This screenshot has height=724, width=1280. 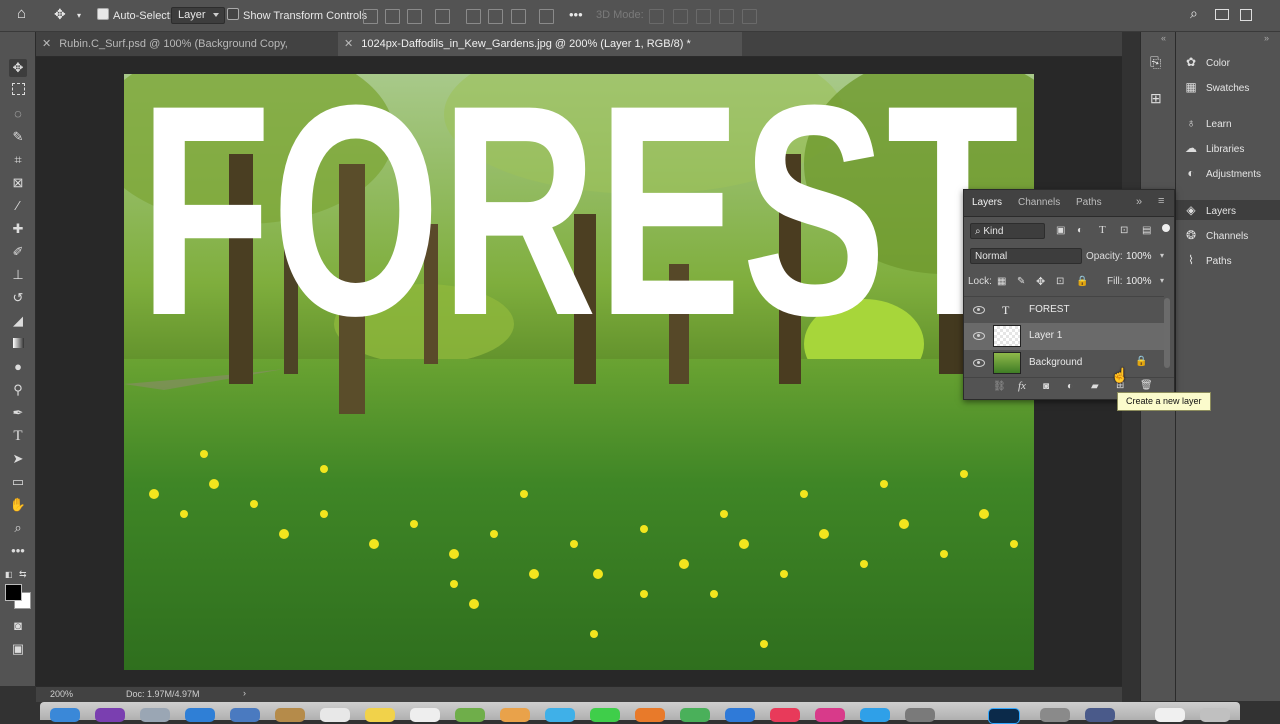 I want to click on roll-3d-icon, so click(x=680, y=16).